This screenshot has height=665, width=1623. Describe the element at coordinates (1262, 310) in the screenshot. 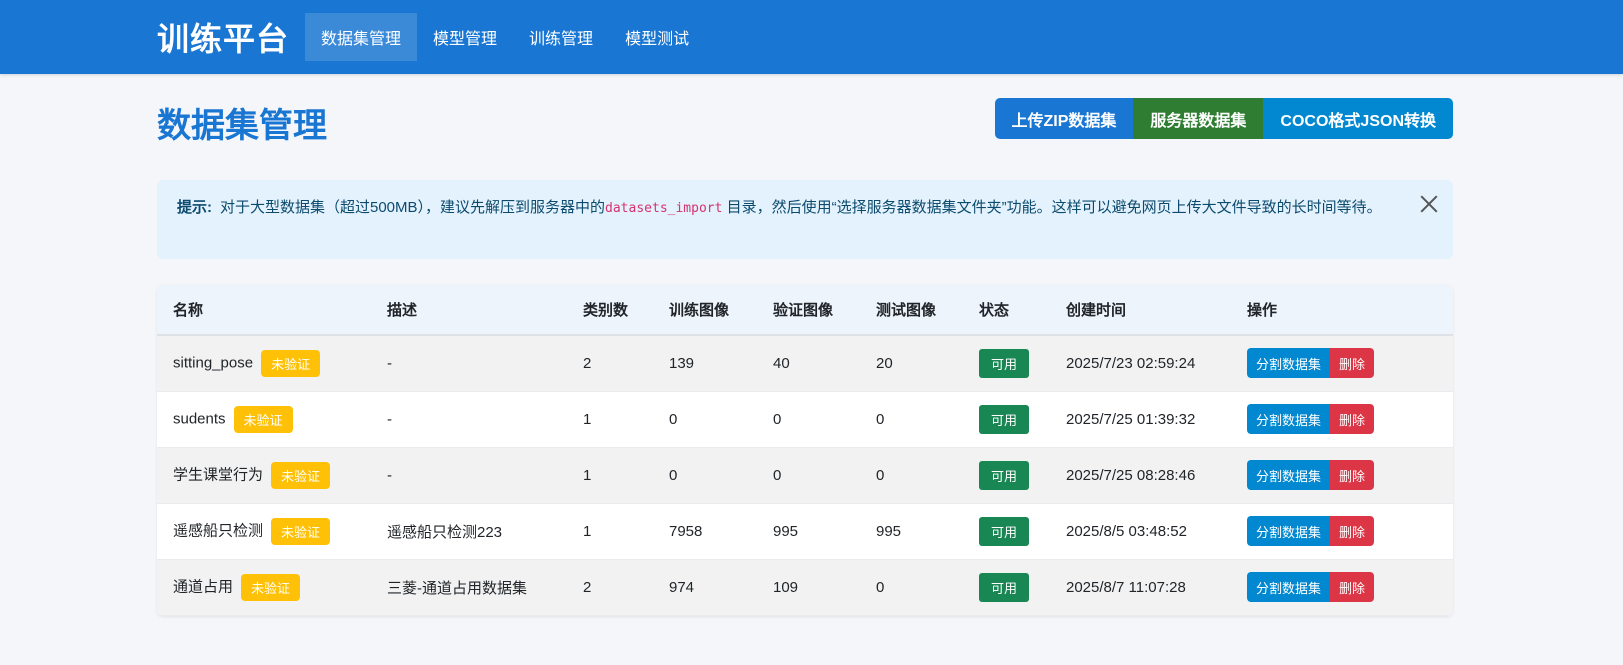

I see `column-header: 操作` at that location.